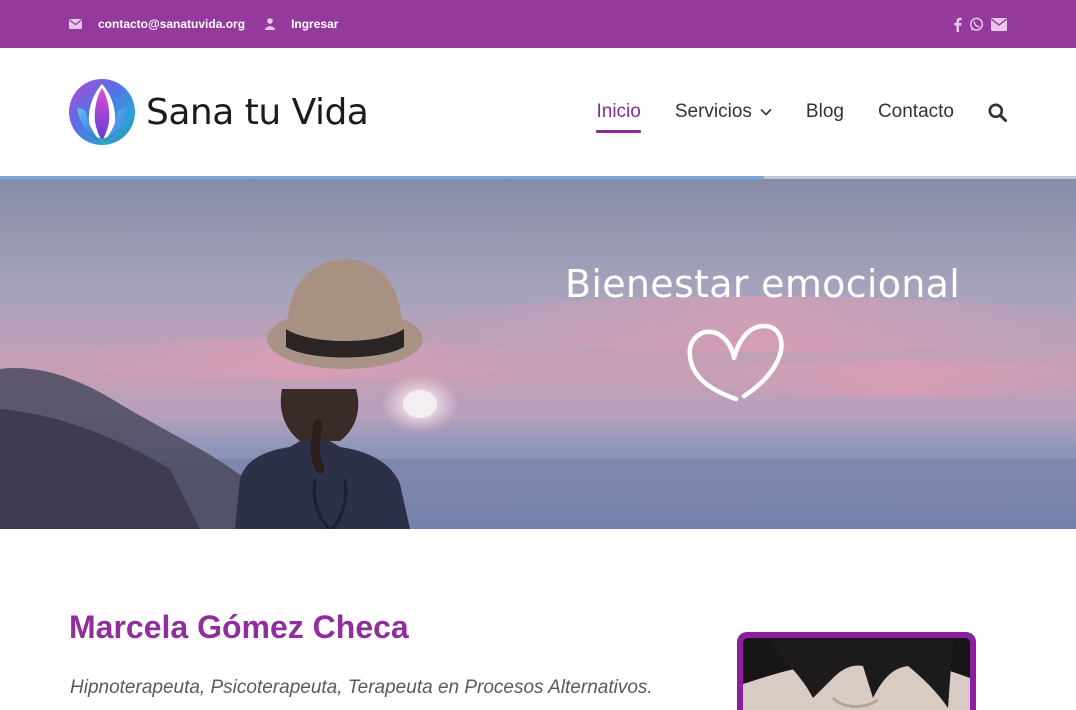  I want to click on social-links, so click(980, 24).